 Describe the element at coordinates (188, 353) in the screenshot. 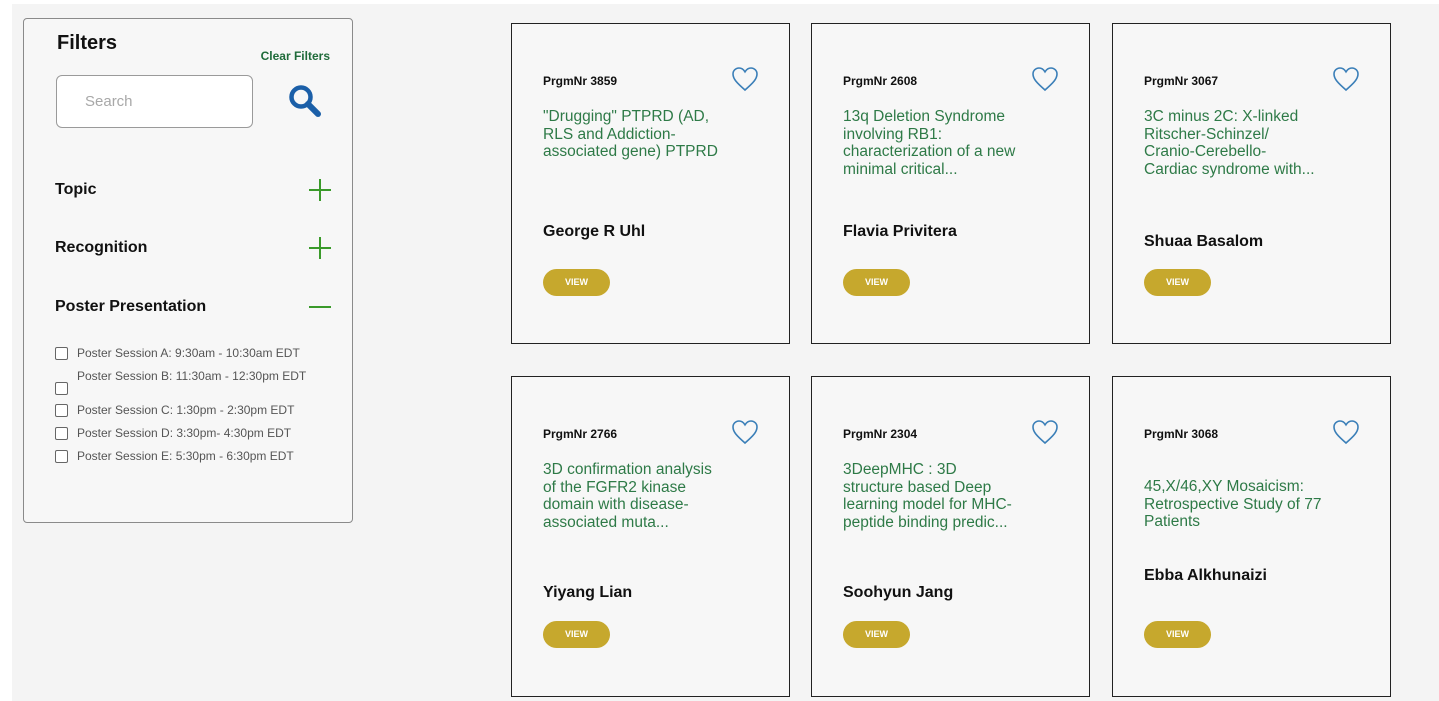

I see `poster-session-label: Poster Session A: 9:30am - 10:30am EDT` at that location.